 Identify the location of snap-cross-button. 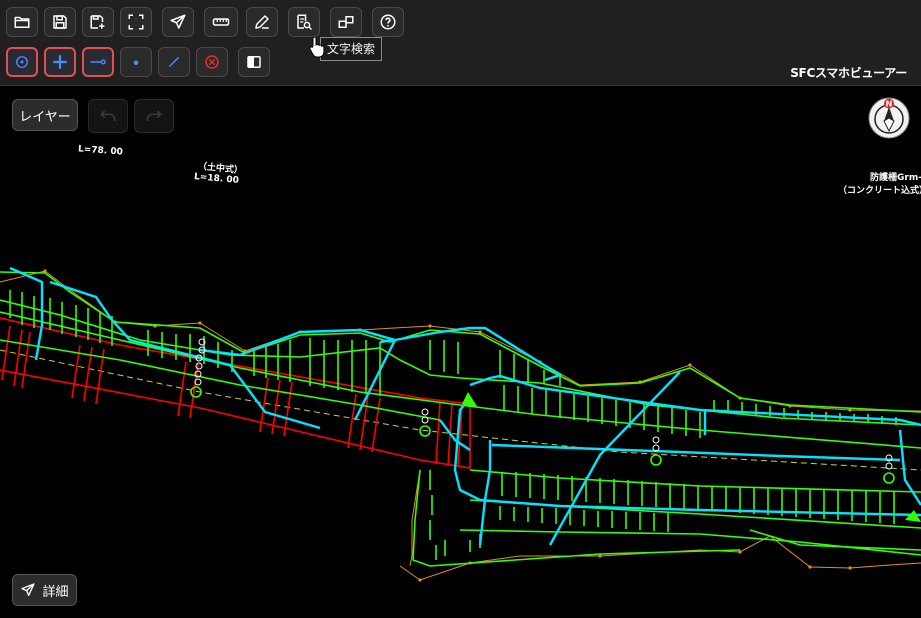
(60, 62).